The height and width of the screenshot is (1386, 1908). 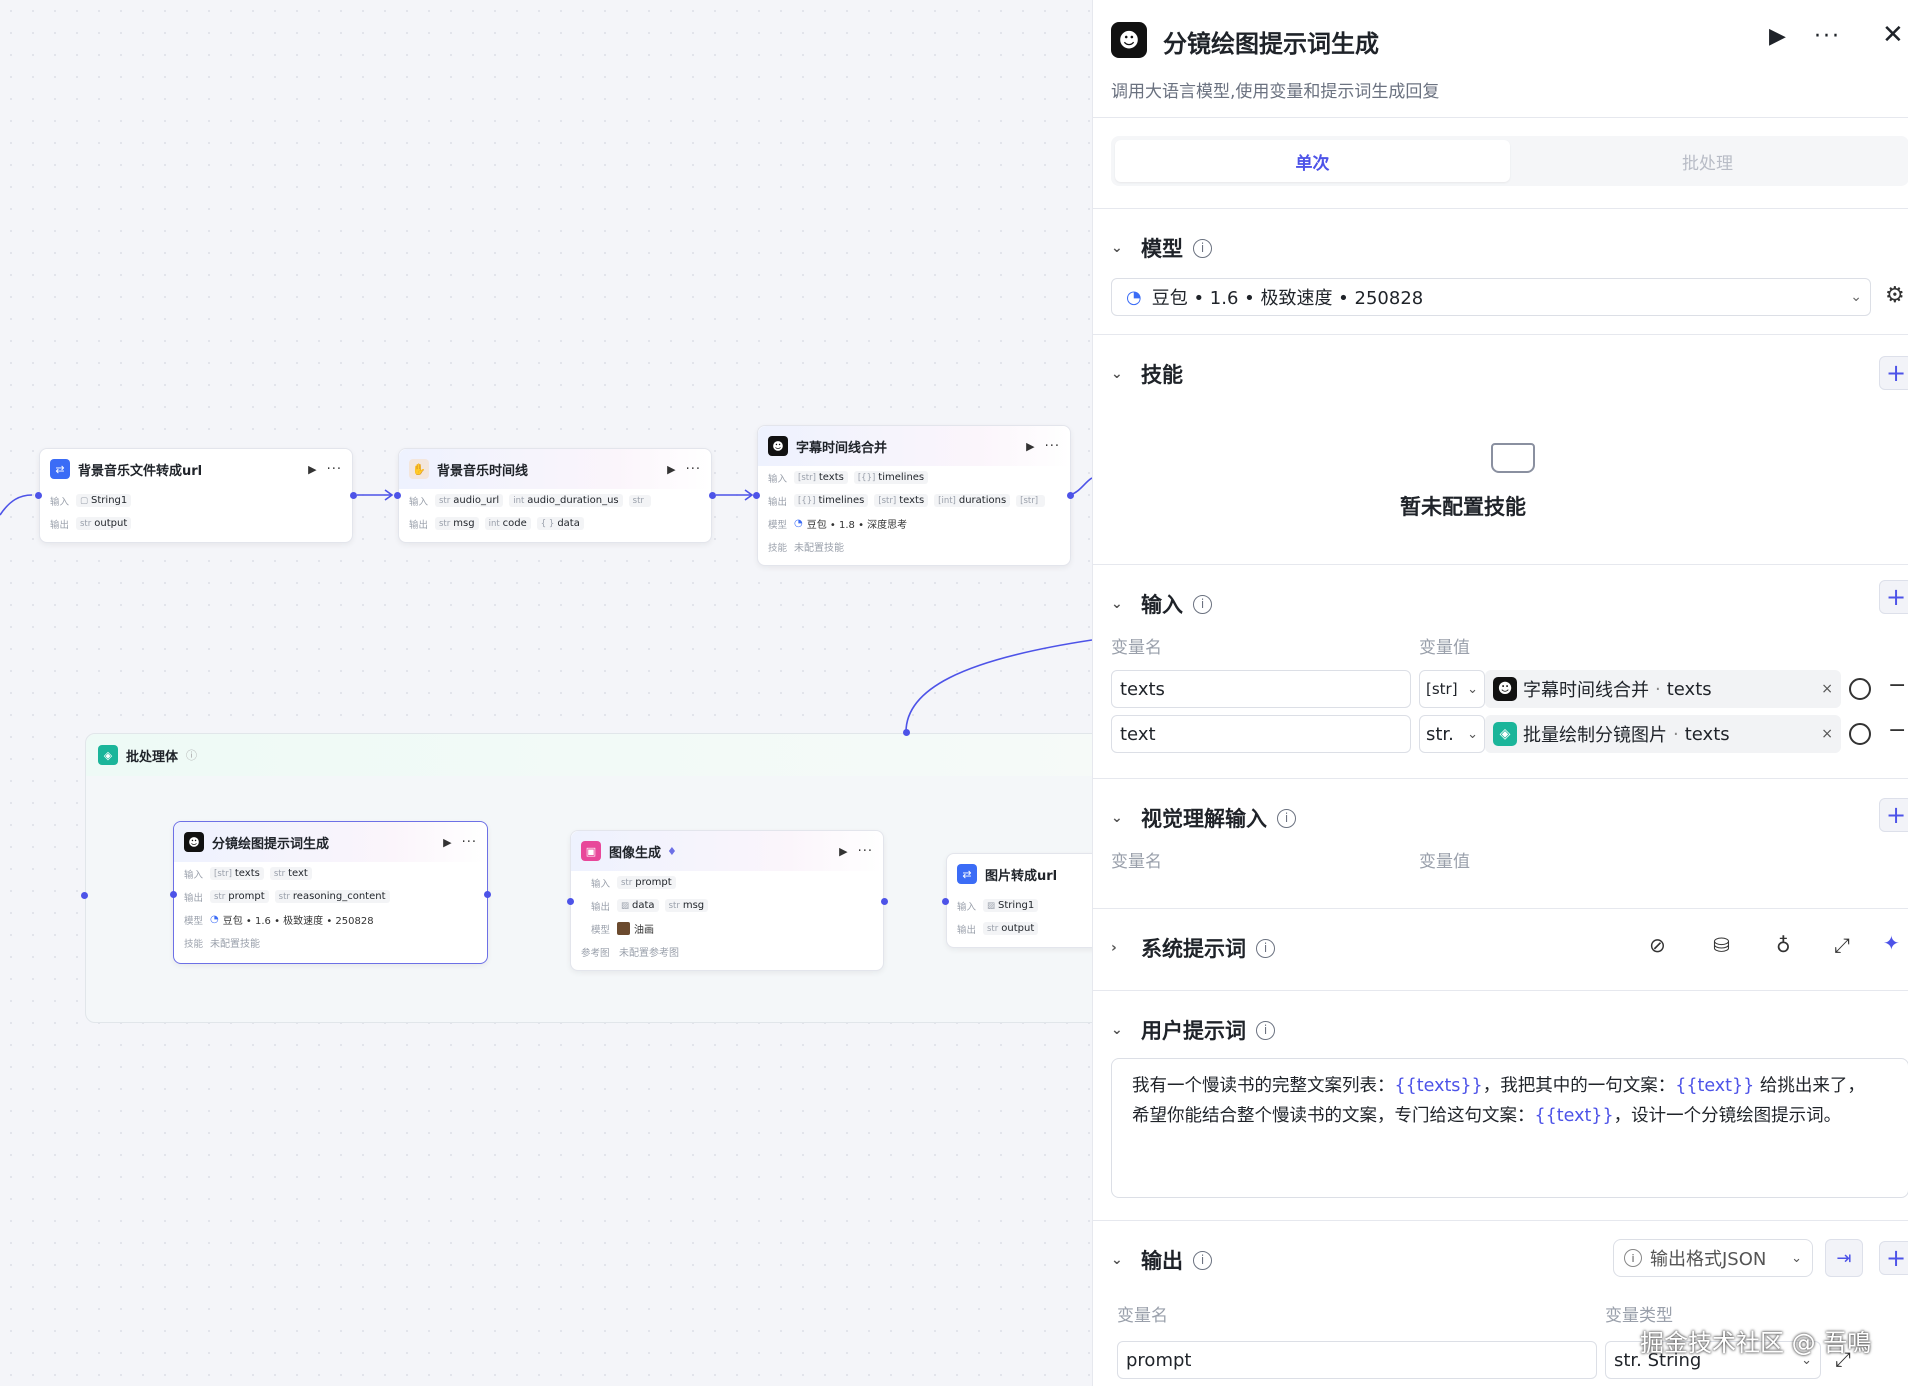 What do you see at coordinates (1312, 161) in the screenshot?
I see `tab-single: 单次` at bounding box center [1312, 161].